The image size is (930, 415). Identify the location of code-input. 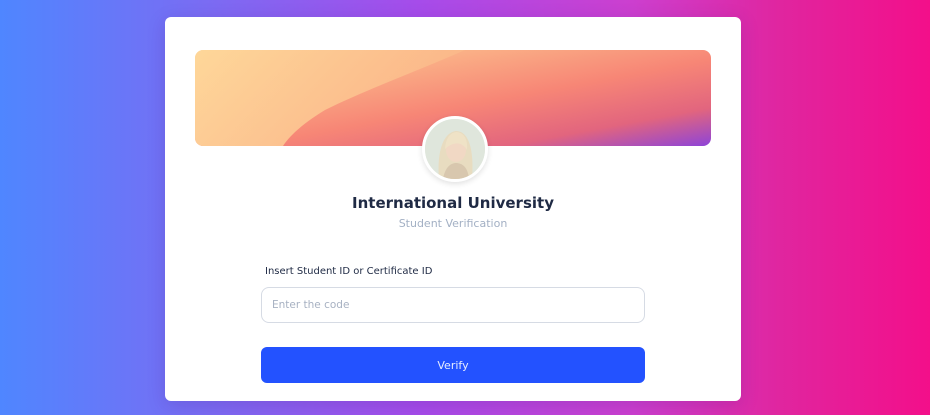
(453, 305).